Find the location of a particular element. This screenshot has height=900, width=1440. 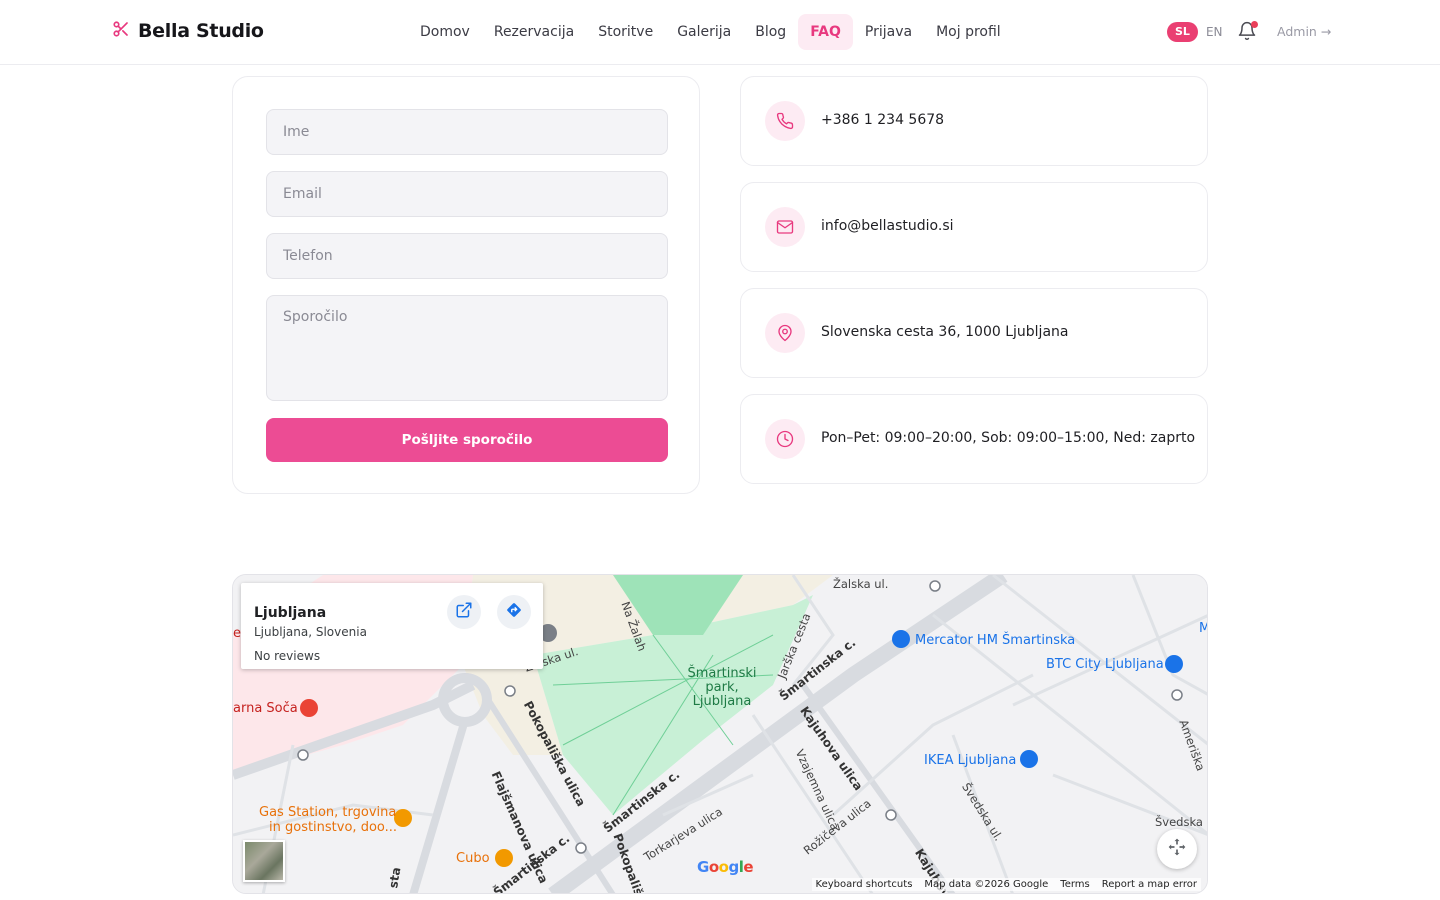

contact-phone-text: +386 1 234 5678 is located at coordinates (882, 120).